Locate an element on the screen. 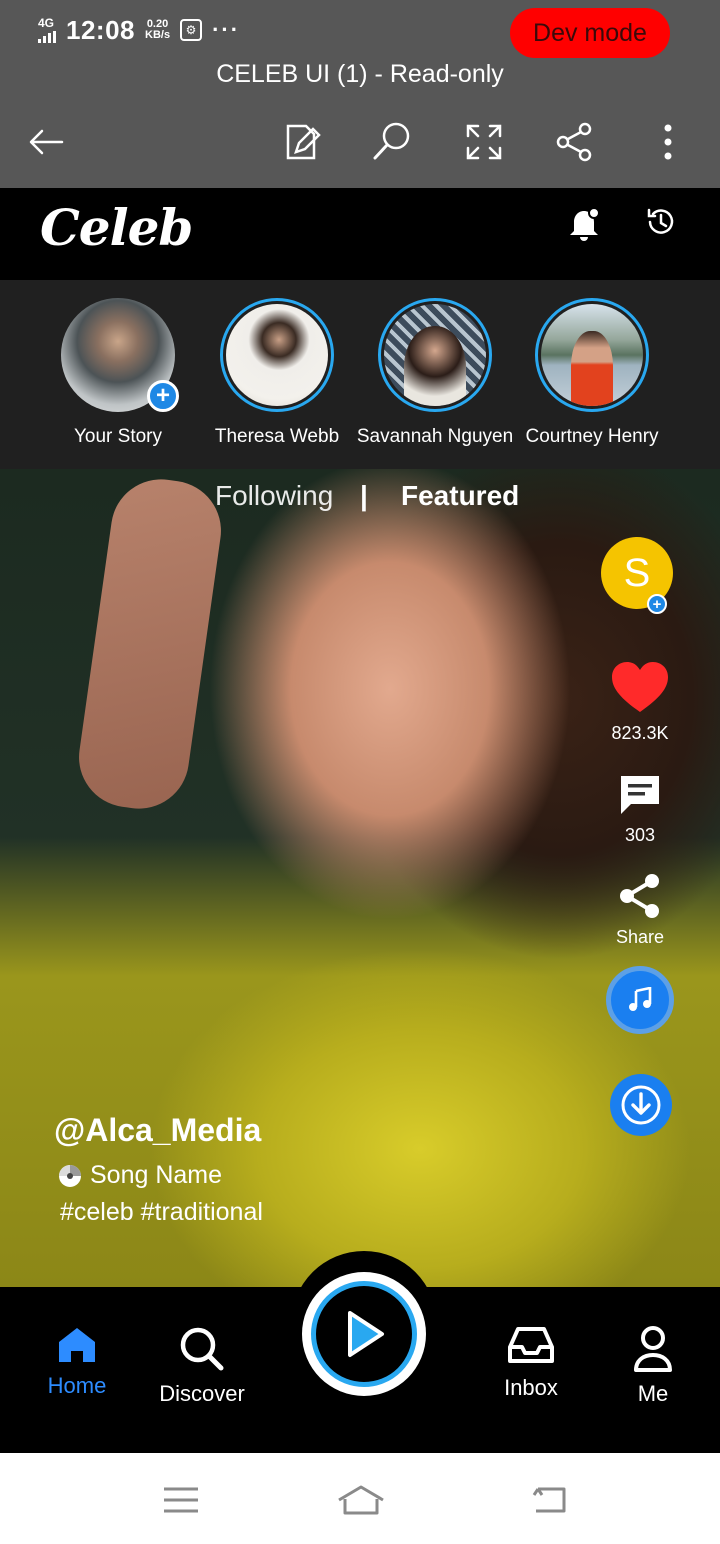 This screenshot has height=1544, width=720. speed-unit: KB/s is located at coordinates (158, 35).